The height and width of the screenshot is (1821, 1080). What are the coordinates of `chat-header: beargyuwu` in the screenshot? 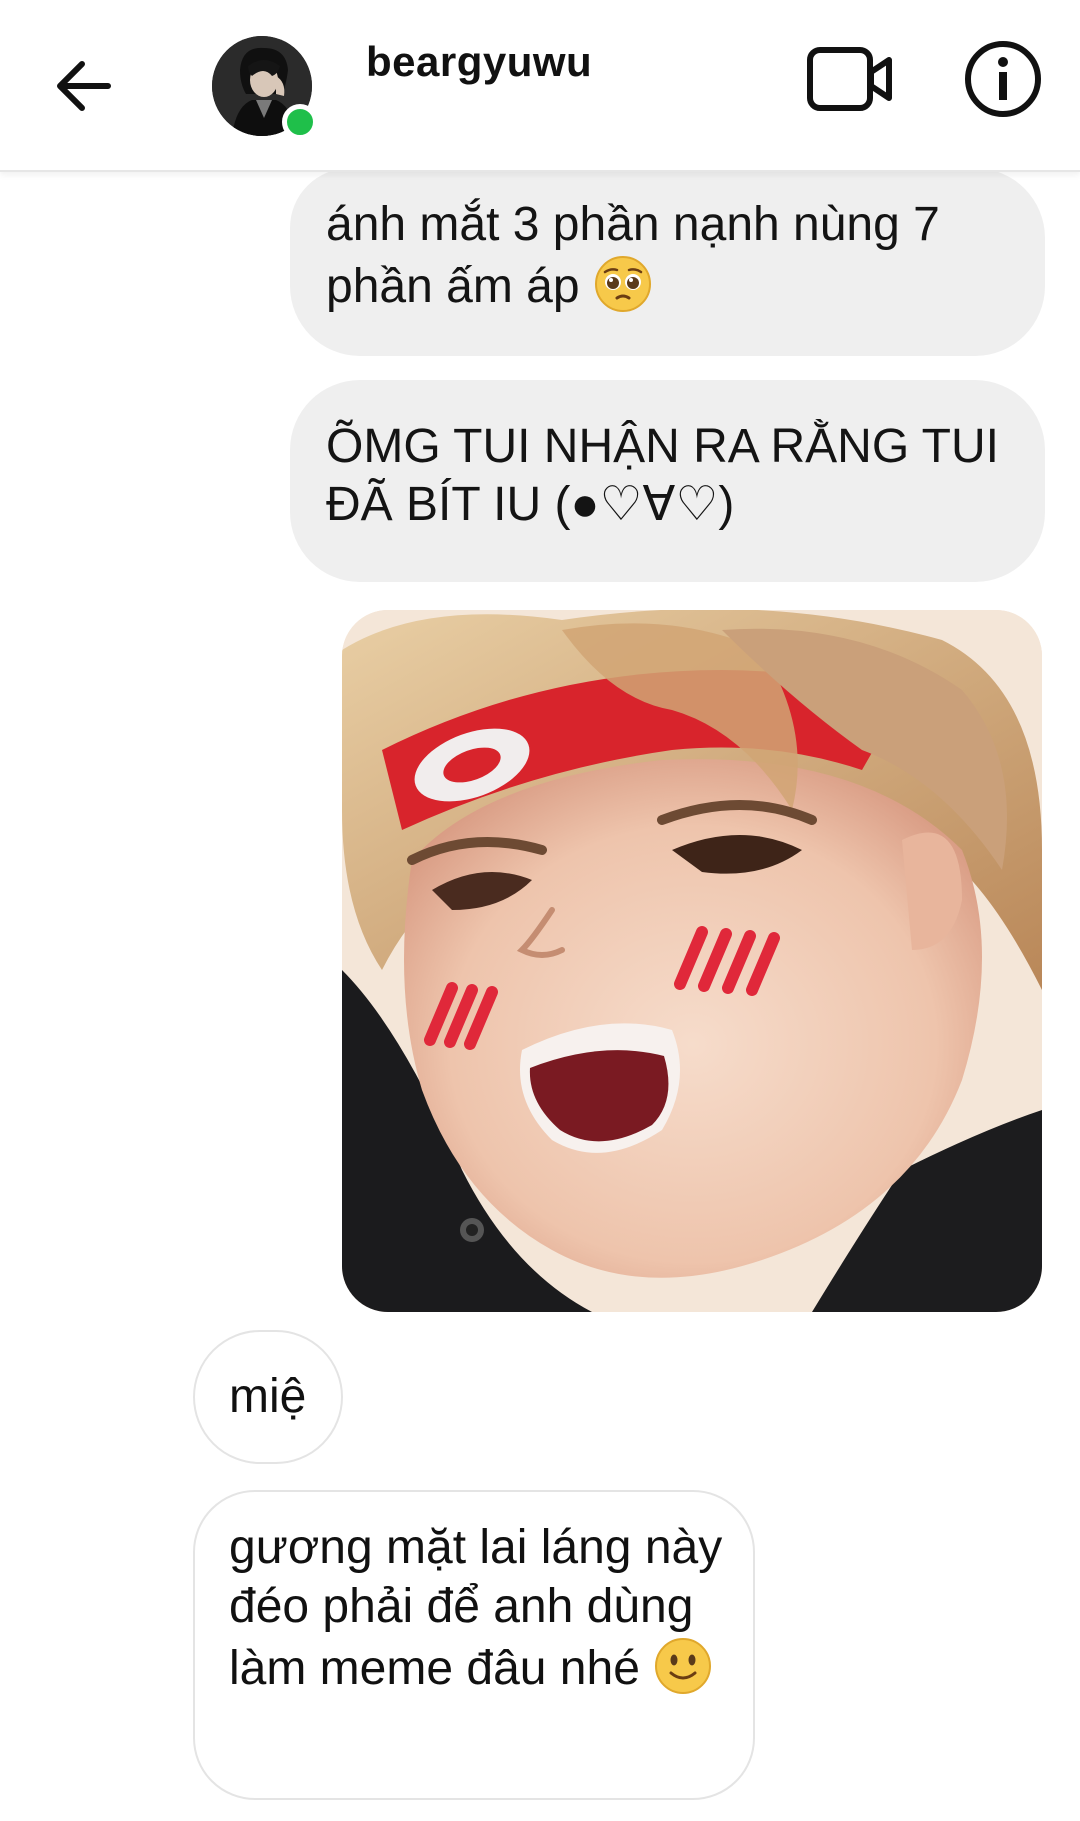 It's located at (540, 86).